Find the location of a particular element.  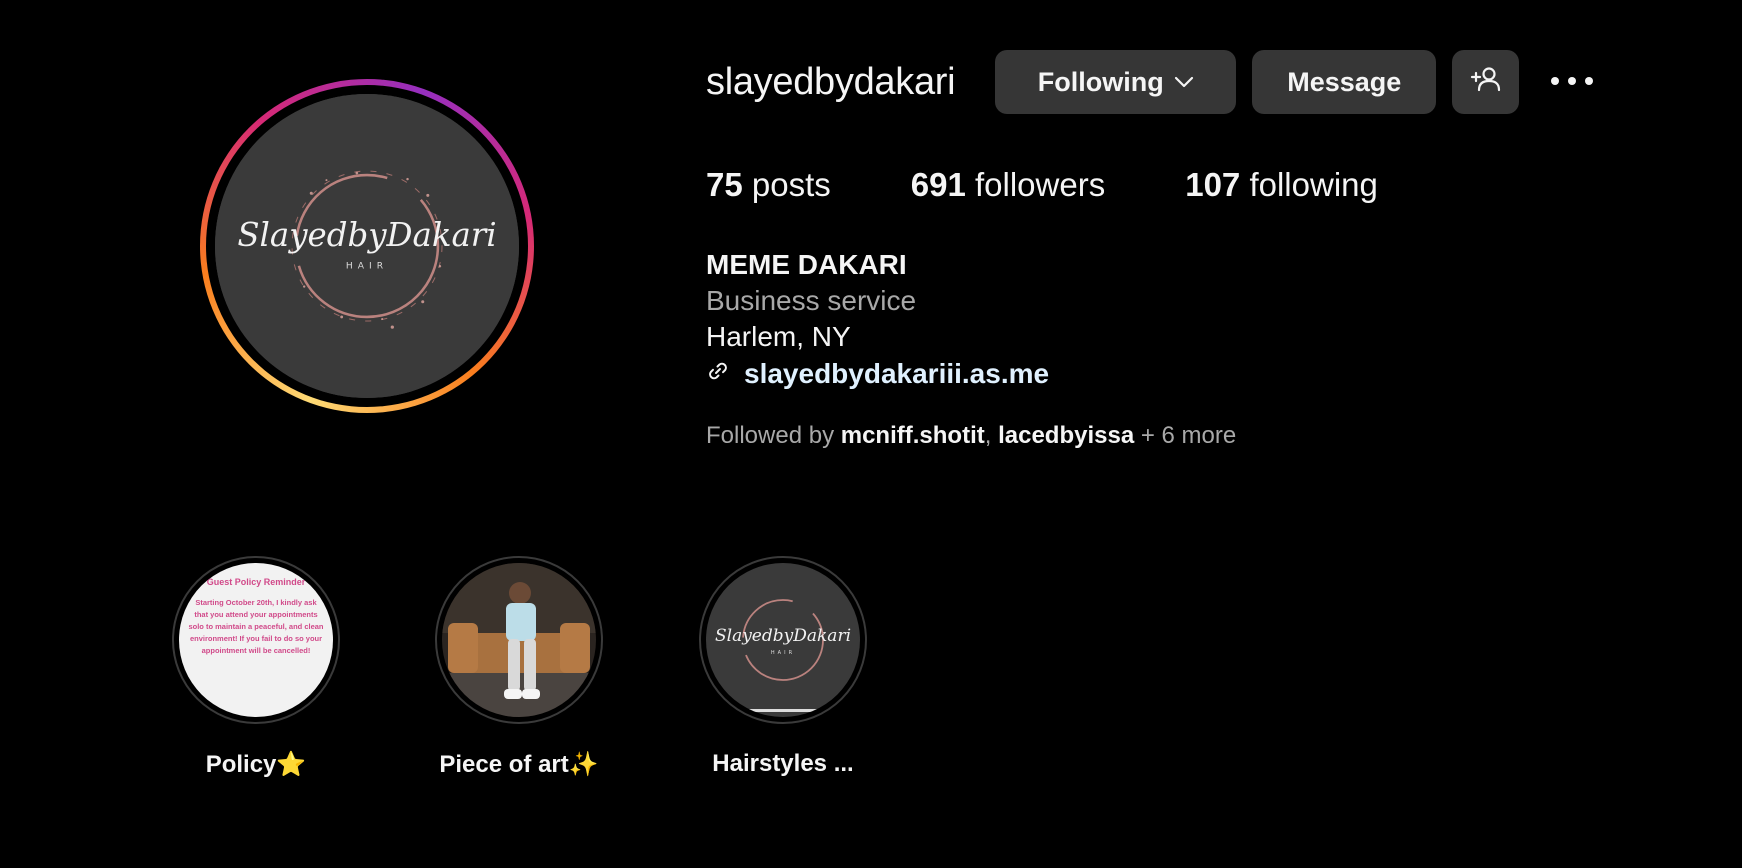

category-label: Business service is located at coordinates (811, 300).